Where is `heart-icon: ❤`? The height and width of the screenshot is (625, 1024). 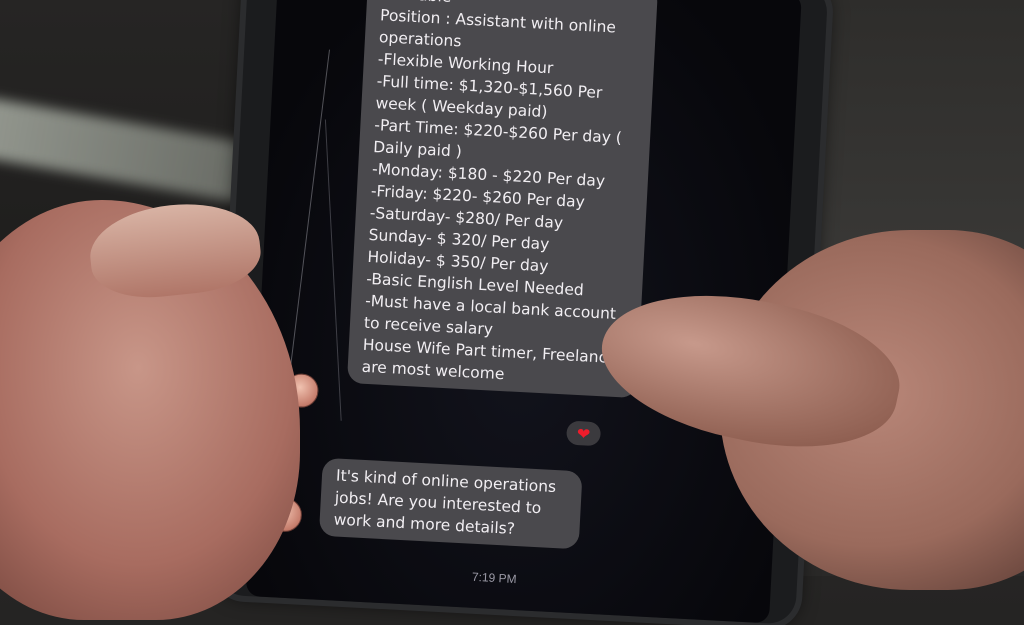 heart-icon: ❤ is located at coordinates (583, 433).